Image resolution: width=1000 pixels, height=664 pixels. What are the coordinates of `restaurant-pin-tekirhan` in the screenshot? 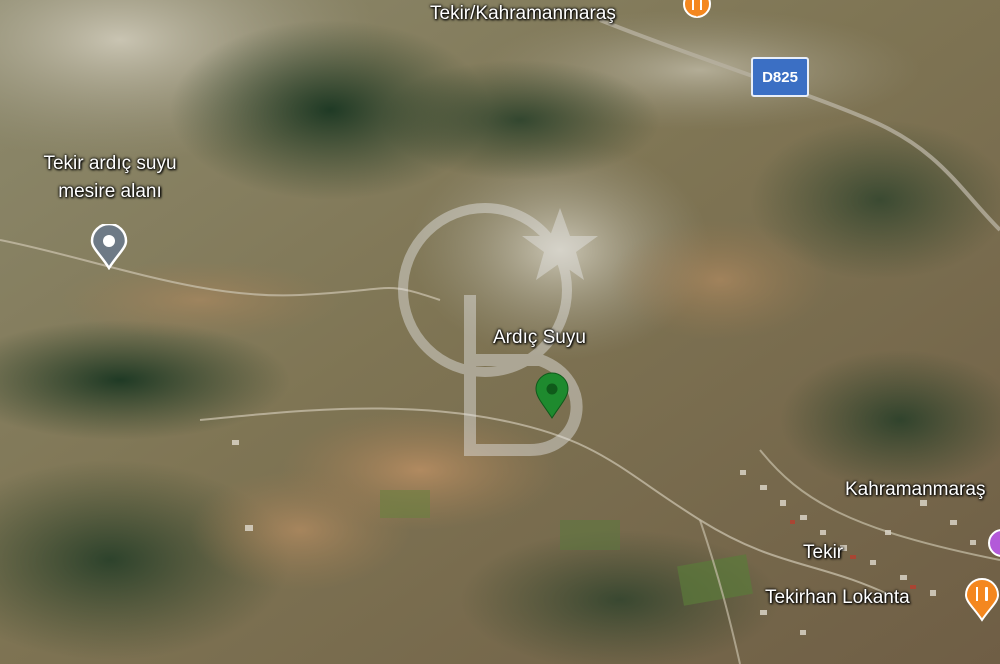 It's located at (982, 602).